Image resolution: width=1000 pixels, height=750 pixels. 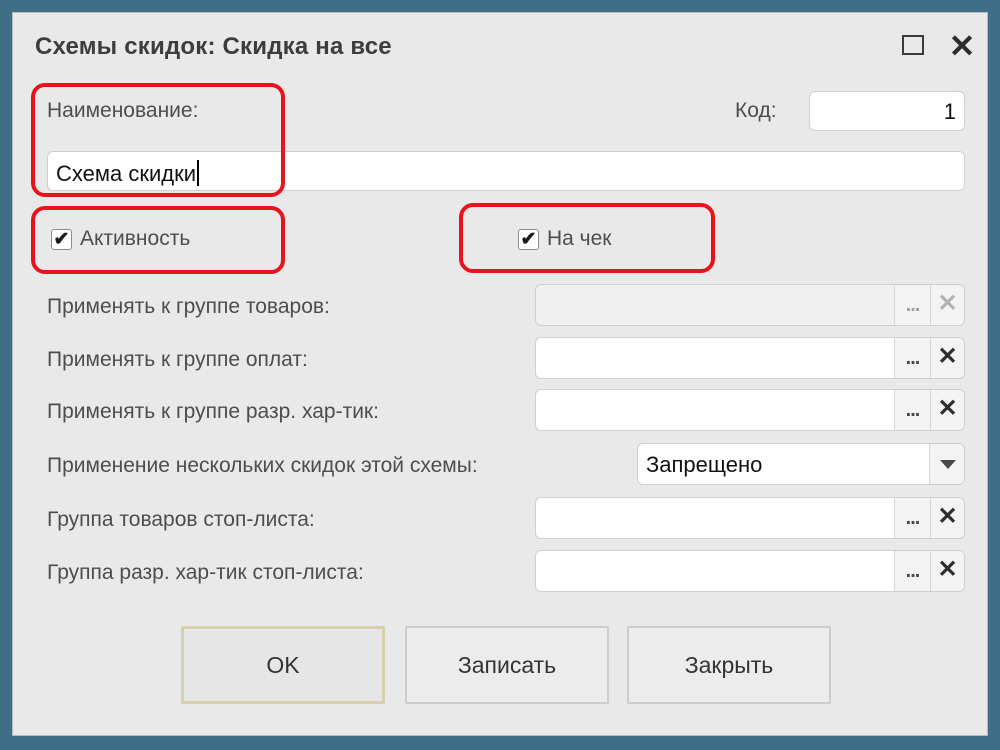 I want to click on highlight-receipt, so click(x=587, y=238).